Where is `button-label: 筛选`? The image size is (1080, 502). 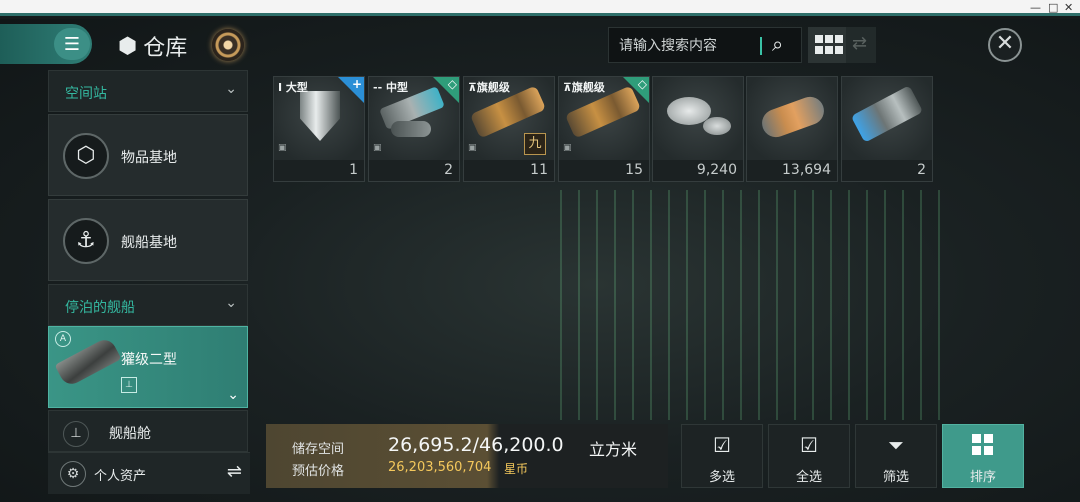 button-label: 筛选 is located at coordinates (895, 477).